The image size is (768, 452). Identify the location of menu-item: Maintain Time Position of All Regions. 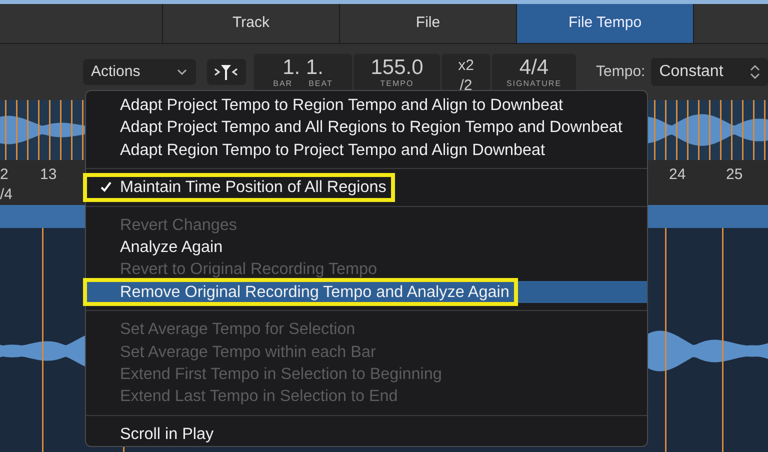
(366, 187).